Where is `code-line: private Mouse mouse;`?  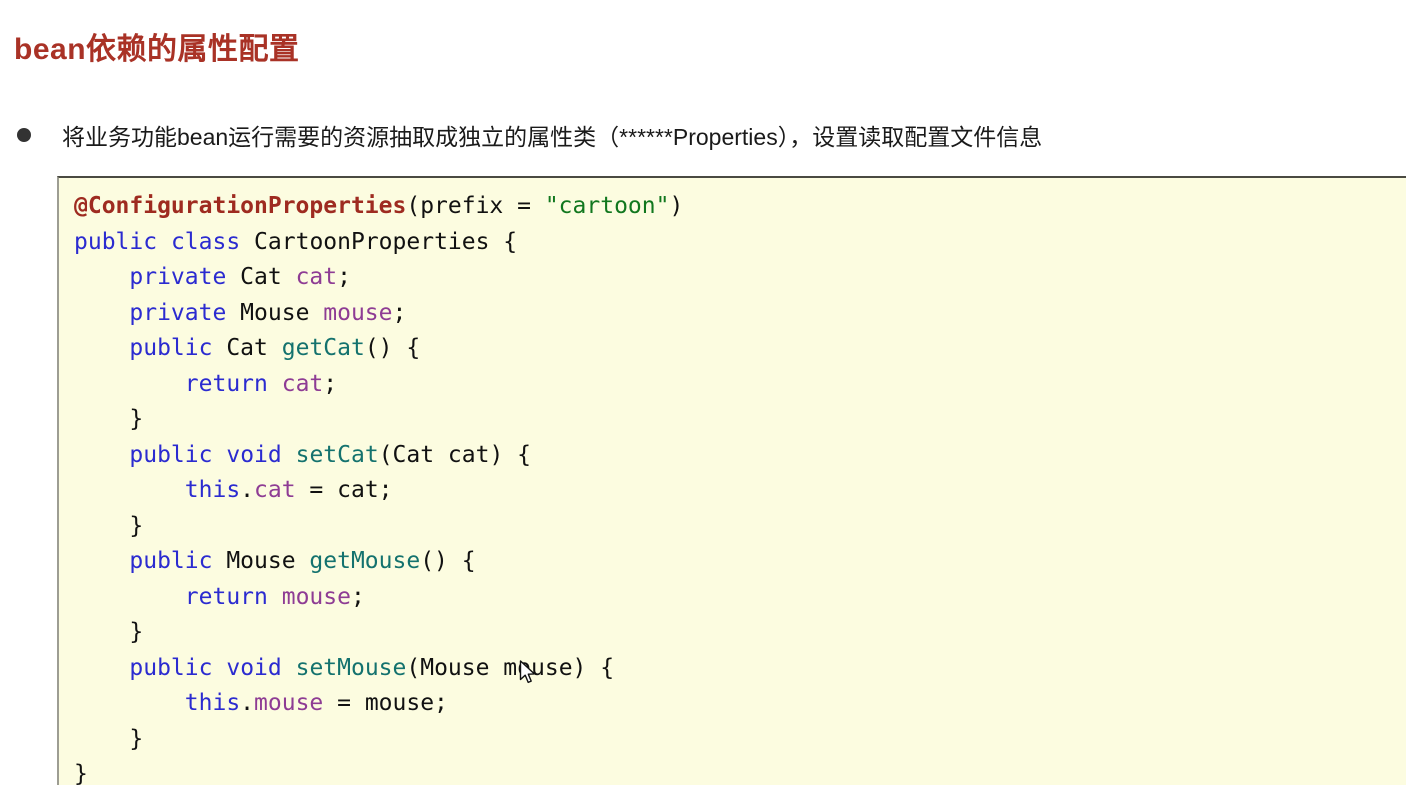 code-line: private Mouse mouse; is located at coordinates (740, 314).